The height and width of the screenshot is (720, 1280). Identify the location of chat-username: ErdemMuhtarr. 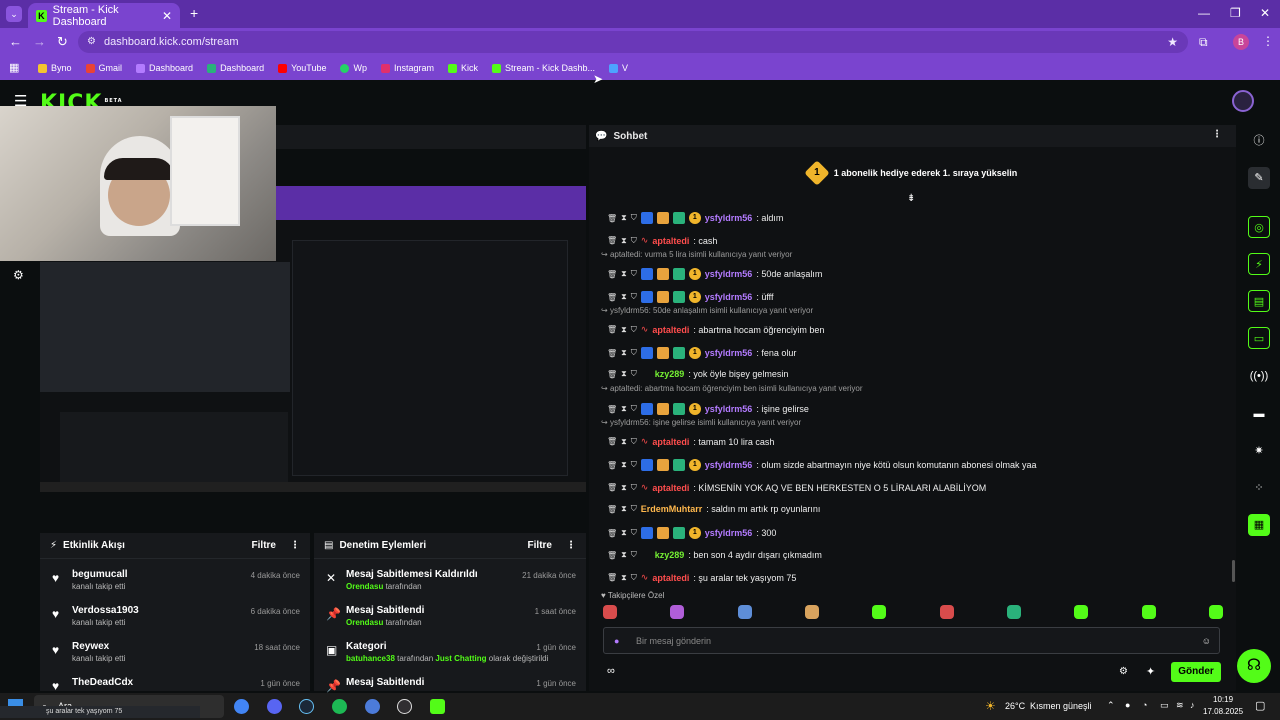
(672, 509).